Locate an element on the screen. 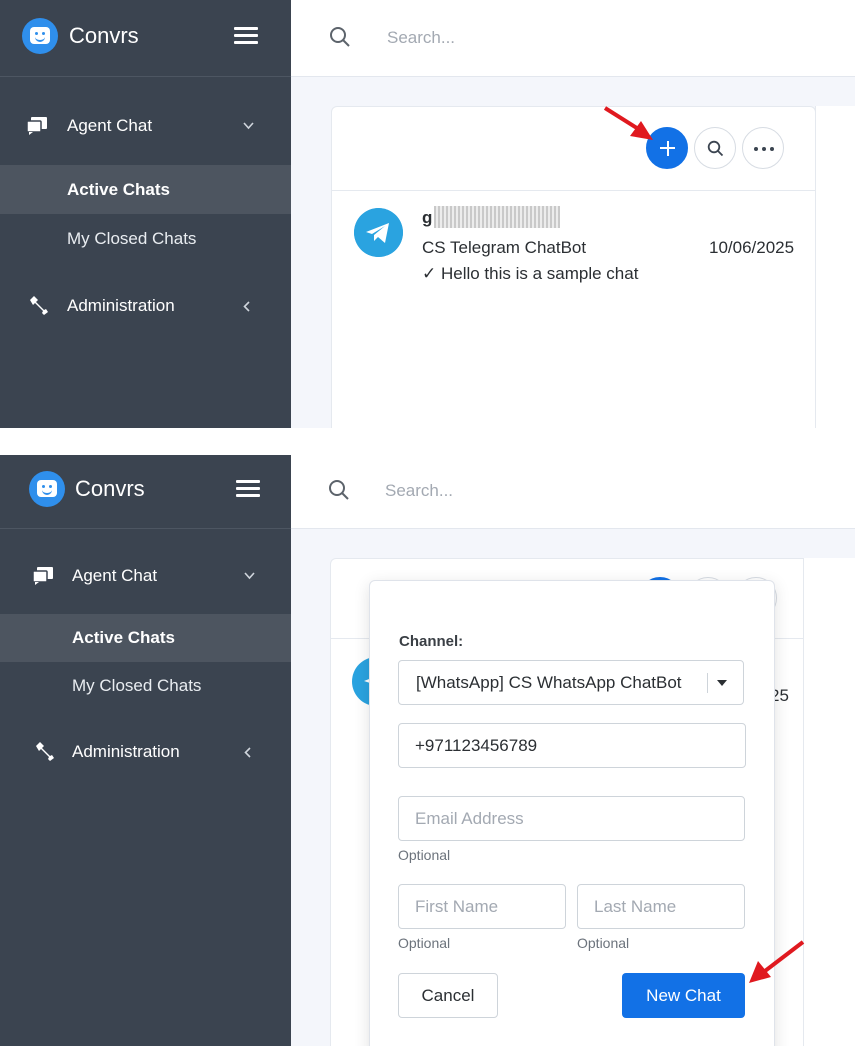  channel-select-value: [WhatsApp] CS WhatsApp ChatBot is located at coordinates (549, 682).